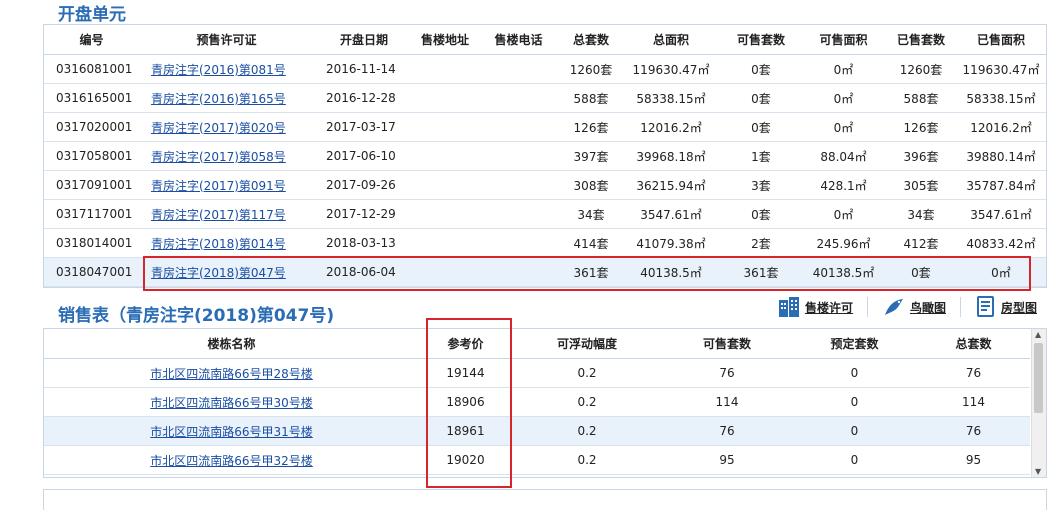  Describe the element at coordinates (671, 127) in the screenshot. I see `total-area-cell: 12016.2㎡` at that location.